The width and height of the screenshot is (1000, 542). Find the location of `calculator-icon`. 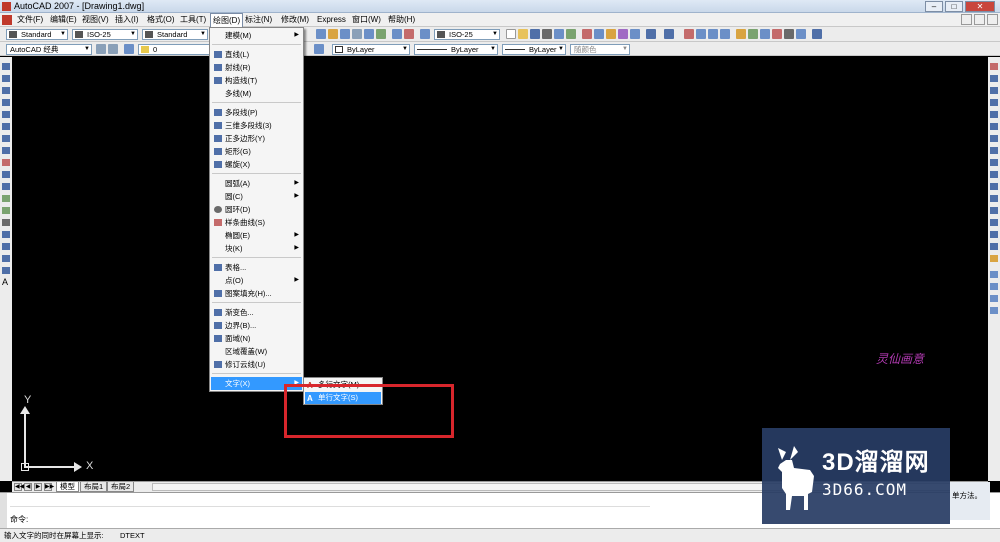

calculator-icon is located at coordinates (801, 34).